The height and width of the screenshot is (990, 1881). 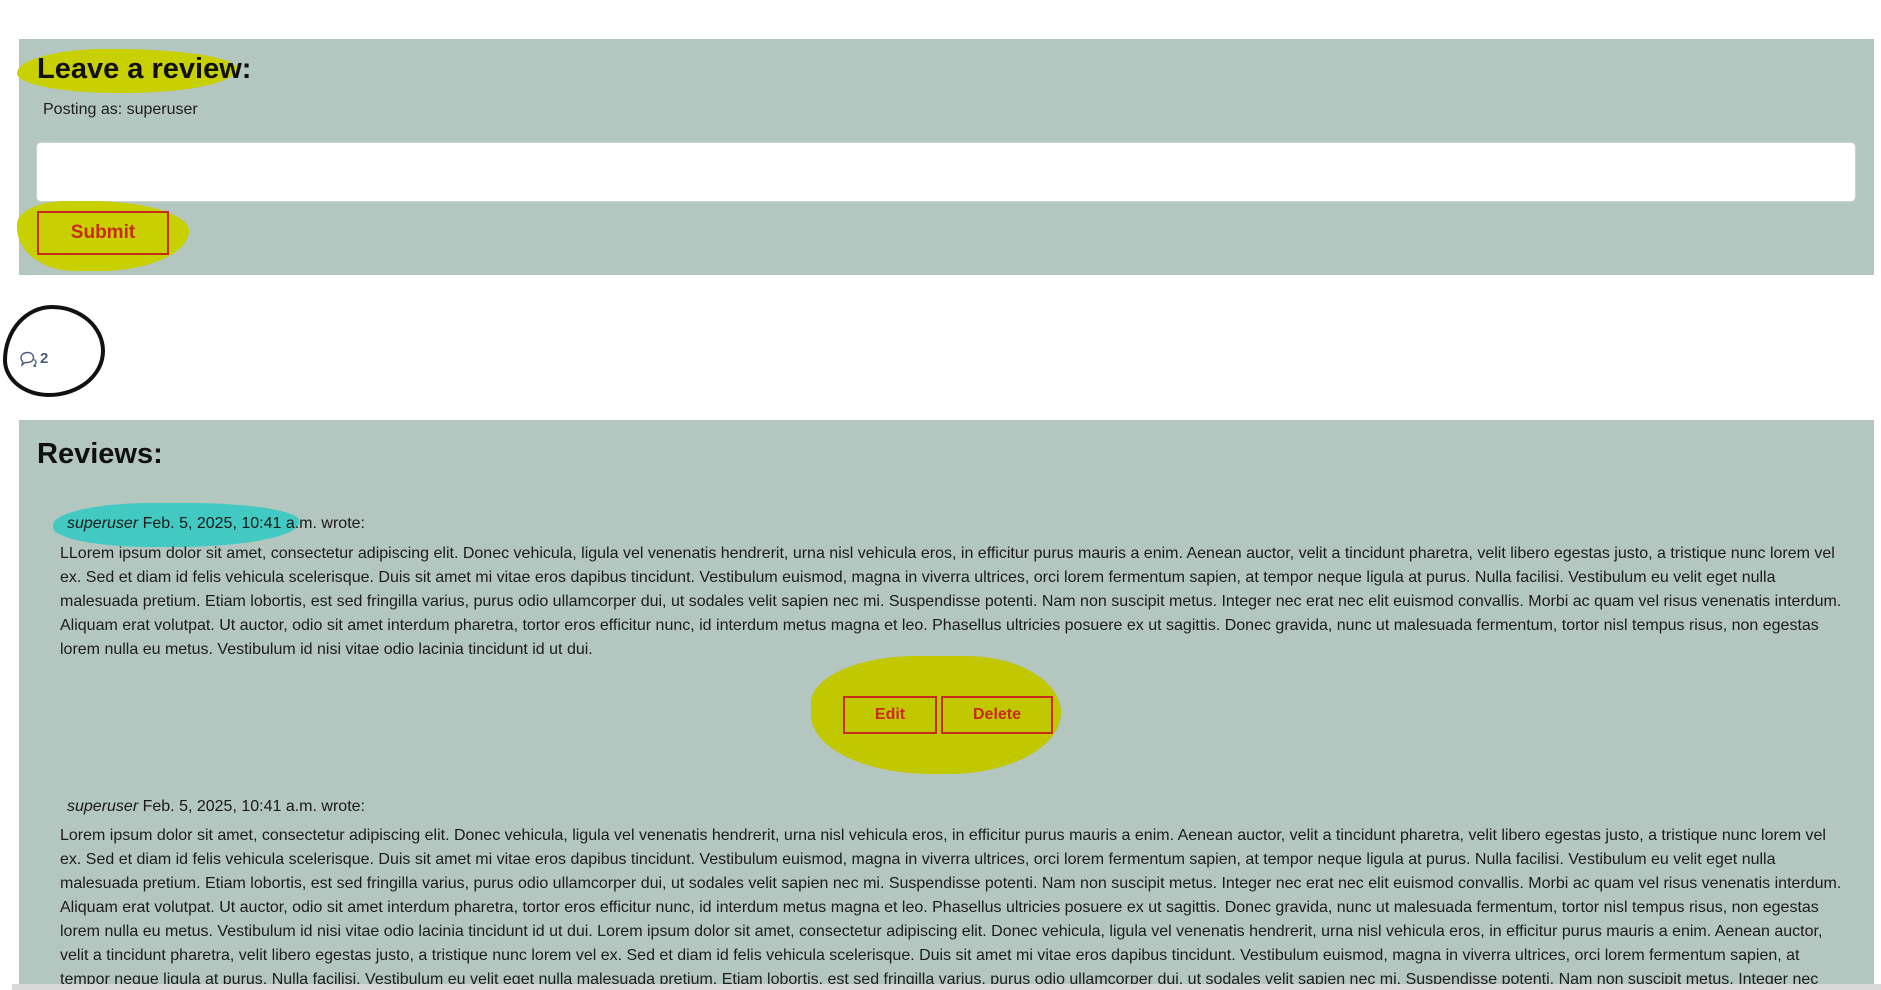 I want to click on bottom-scroll-edge, so click(x=946, y=987).